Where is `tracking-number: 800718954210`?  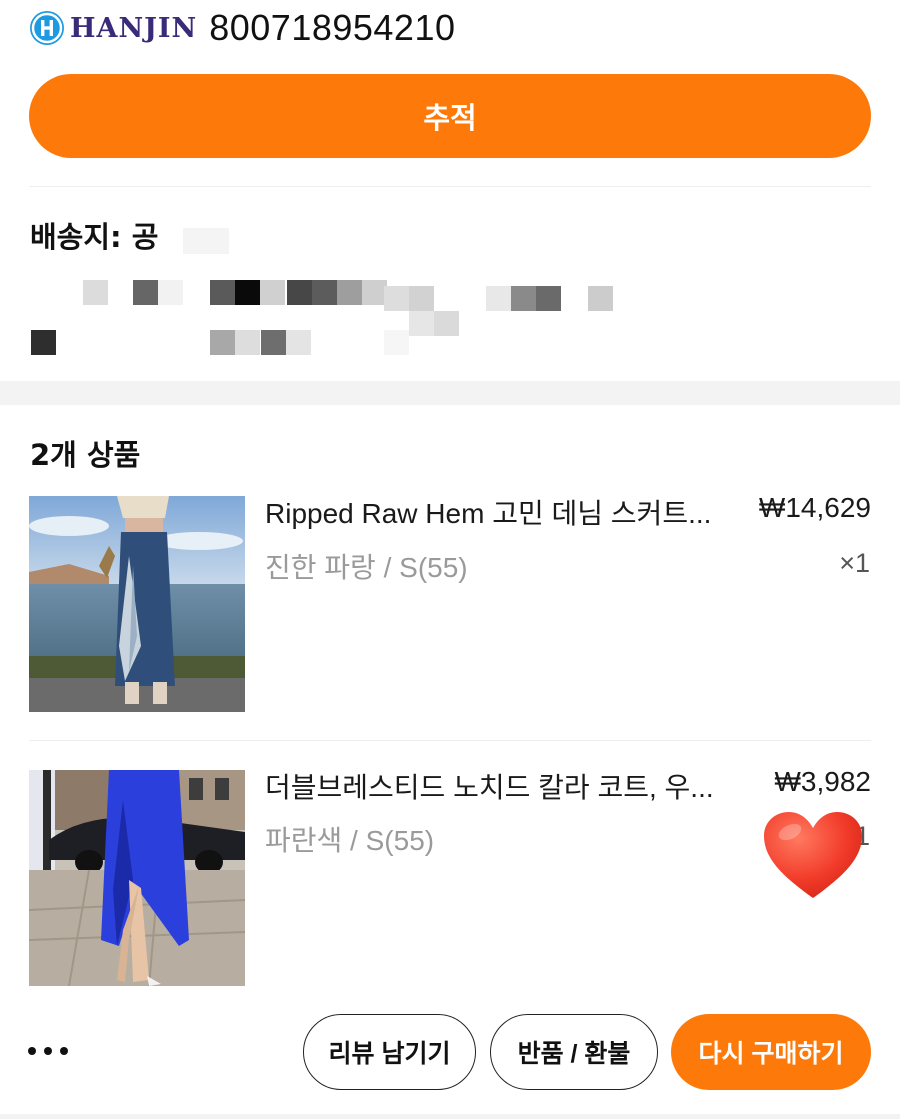
tracking-number: 800718954210 is located at coordinates (332, 28).